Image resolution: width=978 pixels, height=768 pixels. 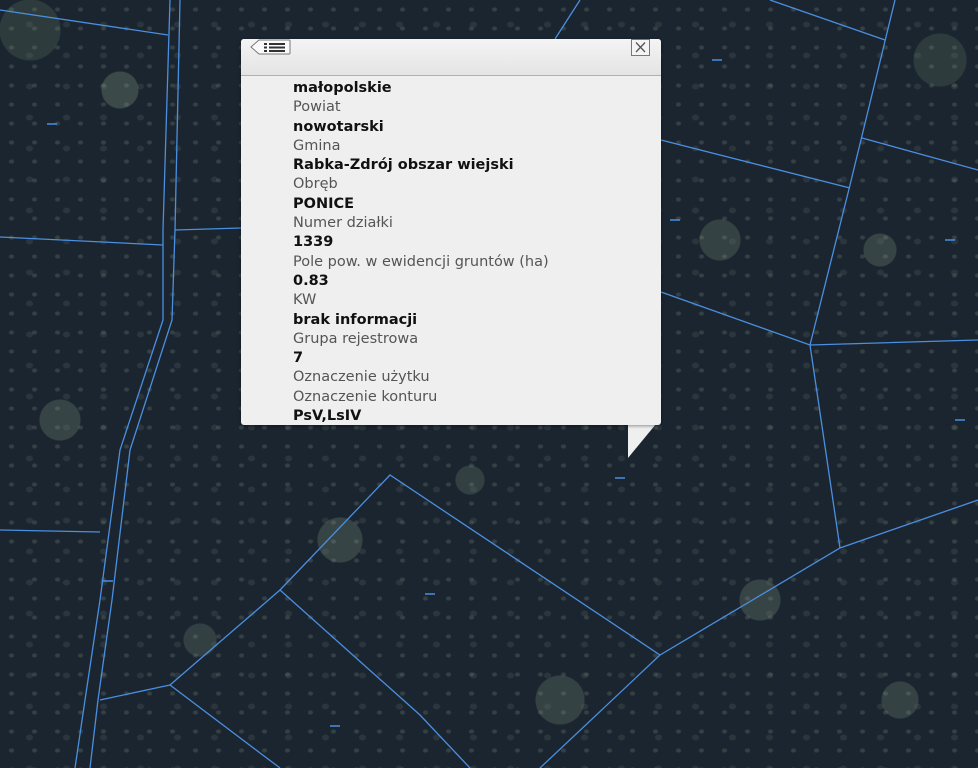 I want to click on numer-dzialki-label: Numer działki, so click(x=343, y=223).